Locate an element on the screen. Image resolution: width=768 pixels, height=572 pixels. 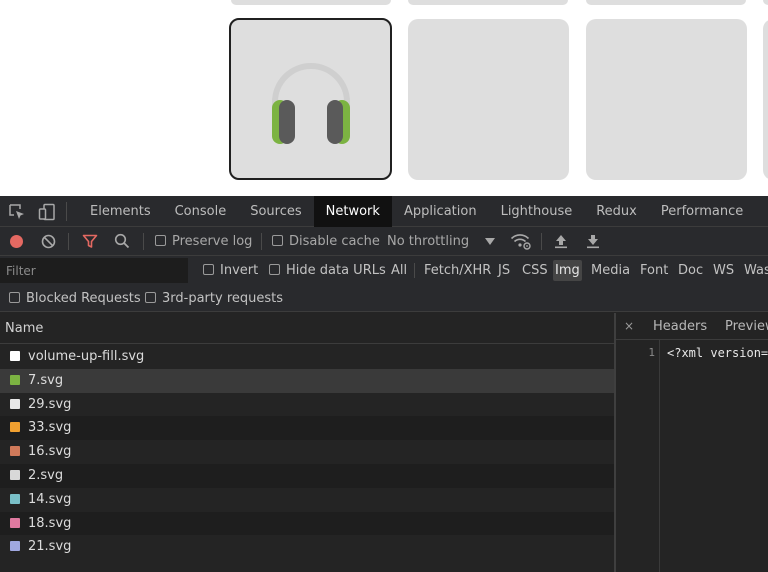
type-filter-wasm: Was is located at coordinates (755, 270).